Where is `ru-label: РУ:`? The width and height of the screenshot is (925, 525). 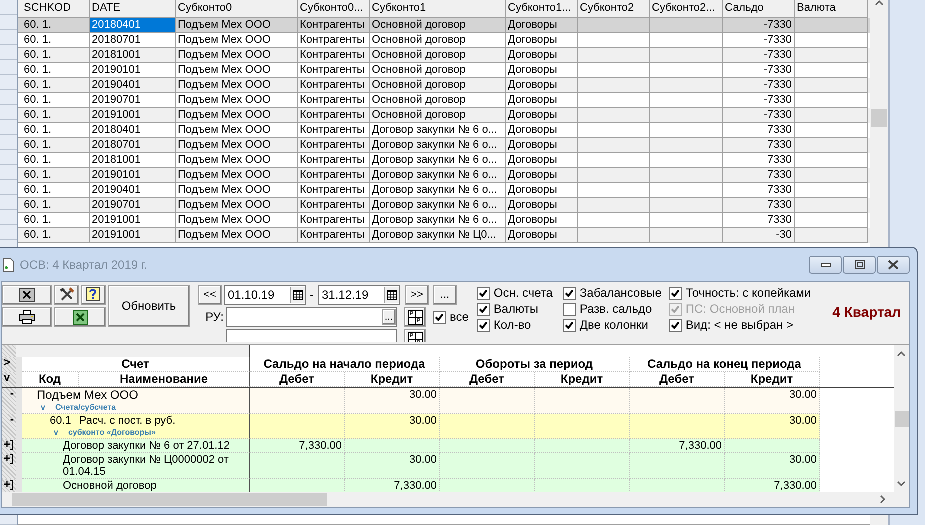
ru-label: РУ: is located at coordinates (214, 317).